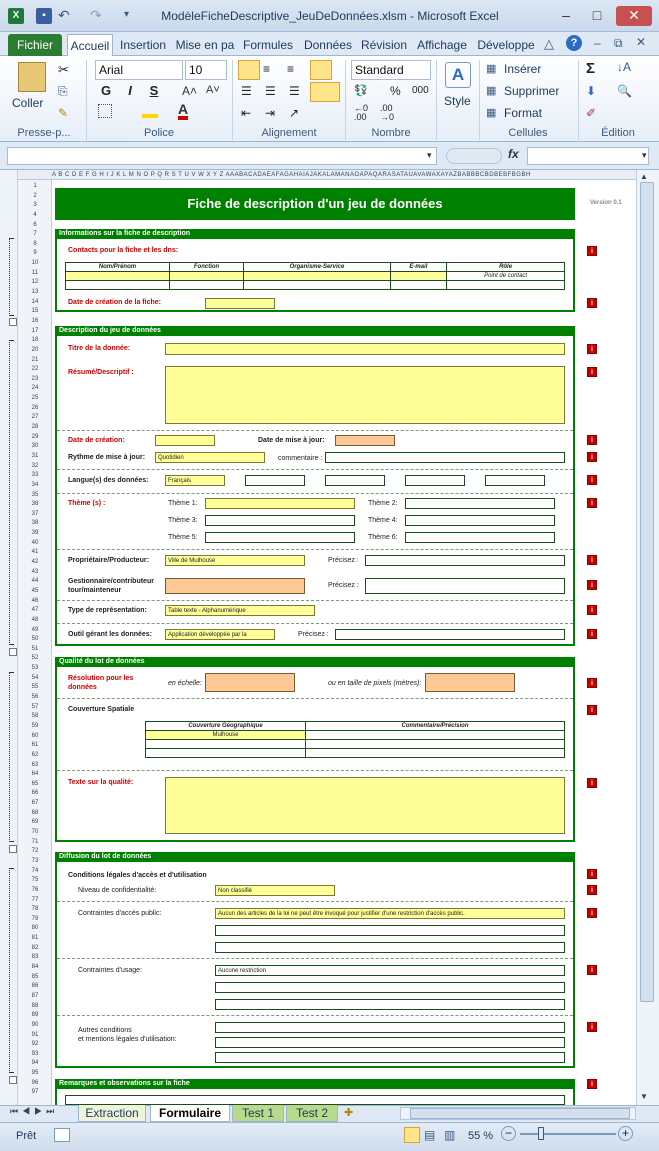 This screenshot has width=659, height=1151. I want to click on row-number: 16, so click(35, 321).